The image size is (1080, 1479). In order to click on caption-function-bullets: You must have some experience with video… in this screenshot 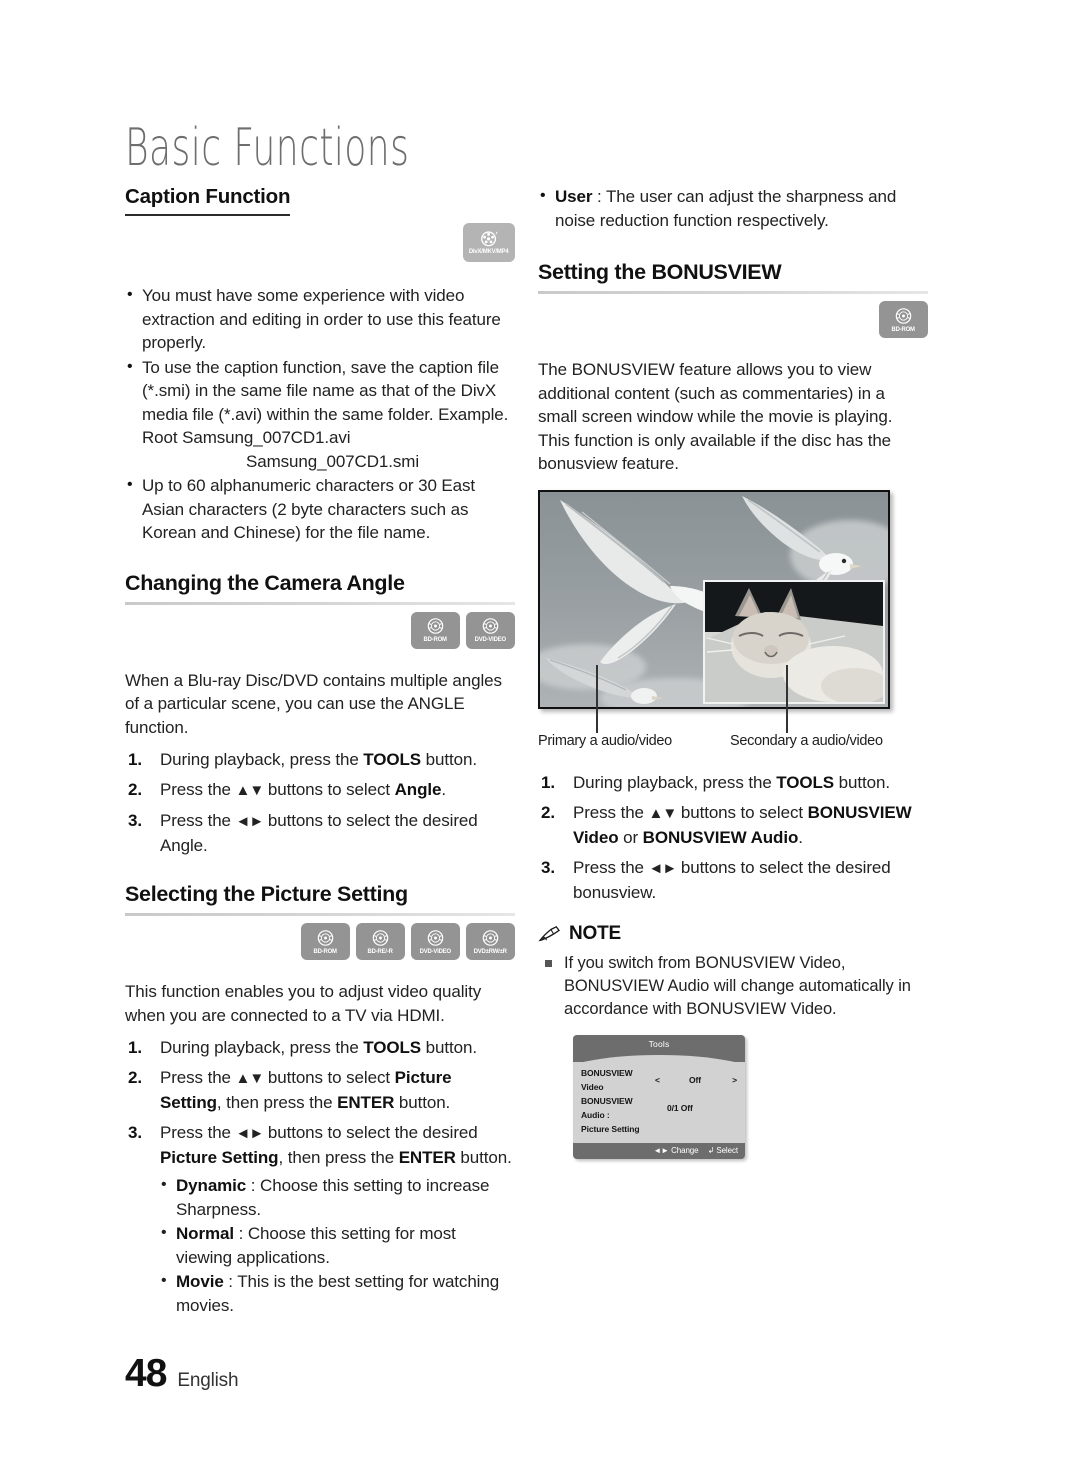, I will do `click(320, 414)`.